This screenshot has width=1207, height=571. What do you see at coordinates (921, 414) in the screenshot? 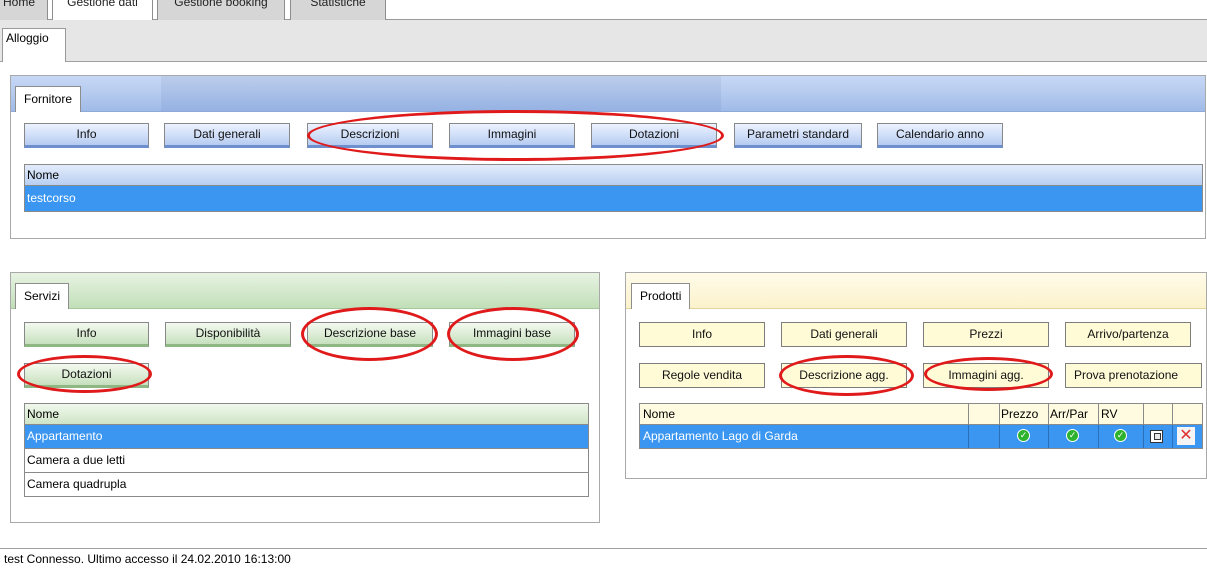
I see `prodotti-grid-header: Nome Prezzo Arr/Par RV` at bounding box center [921, 414].